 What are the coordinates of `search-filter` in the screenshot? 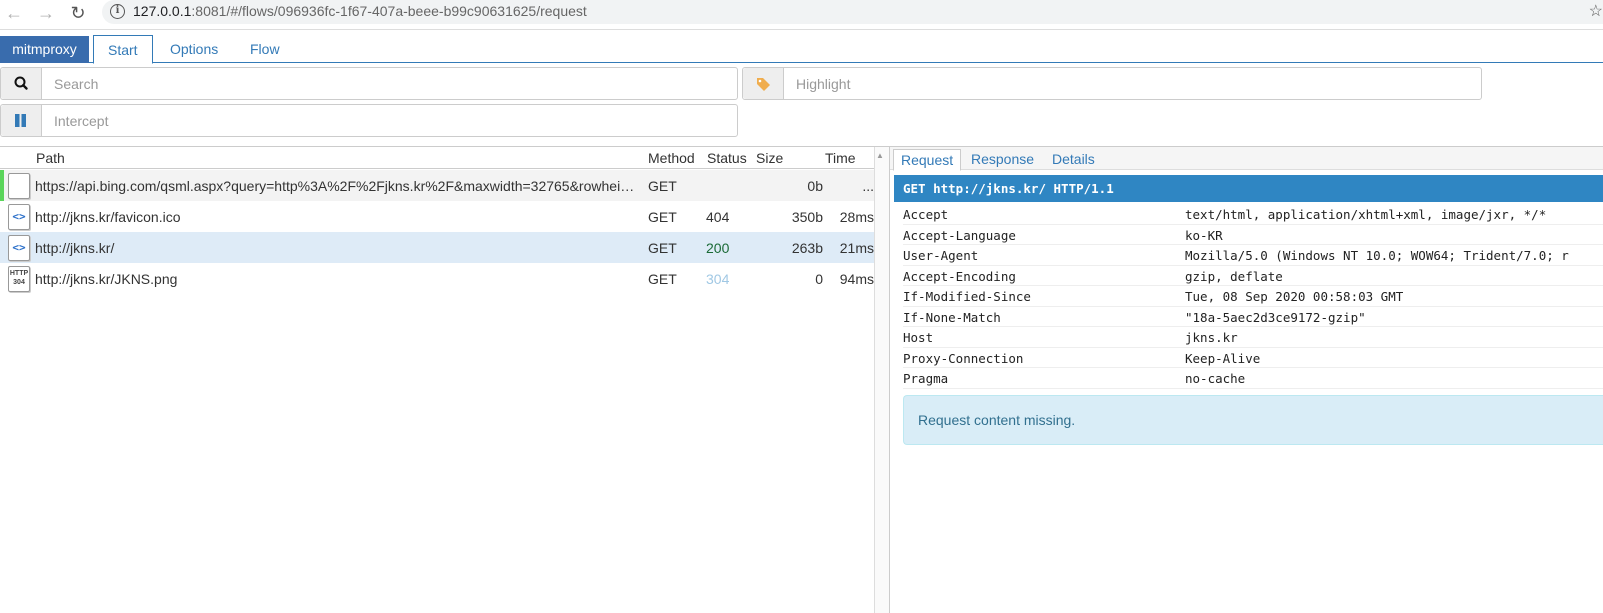 It's located at (369, 83).